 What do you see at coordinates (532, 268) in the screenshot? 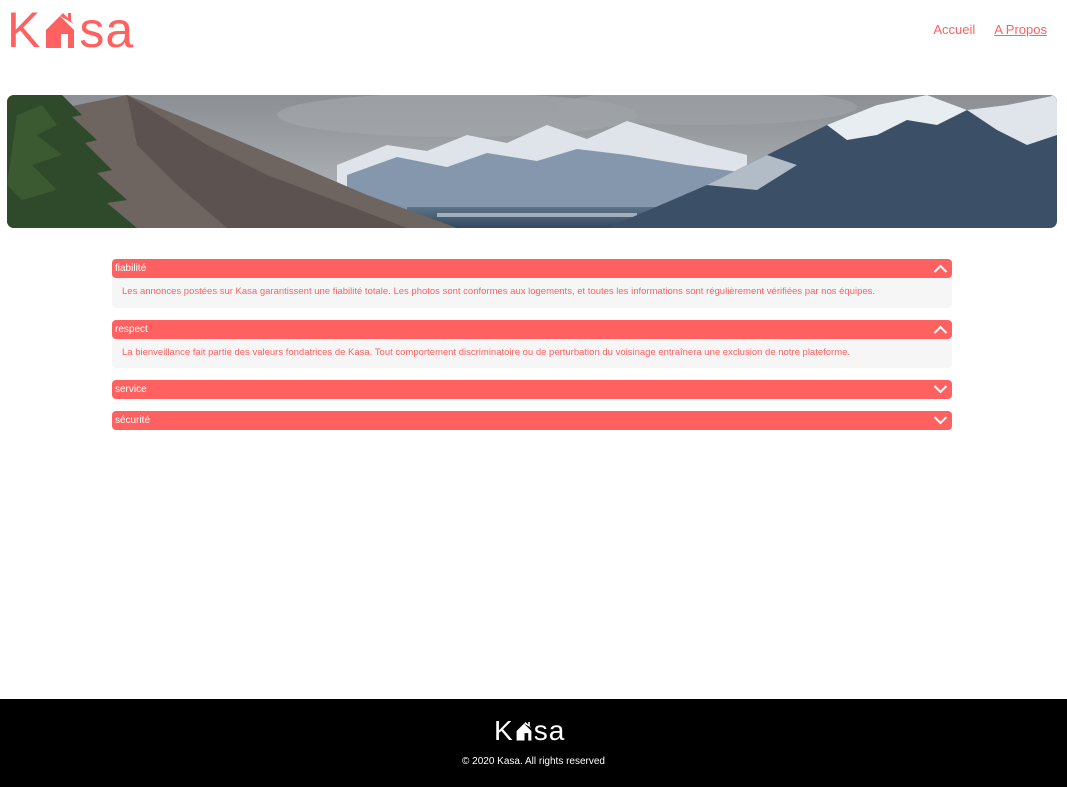
I see `accordion-header-fiabilite: fiabilité` at bounding box center [532, 268].